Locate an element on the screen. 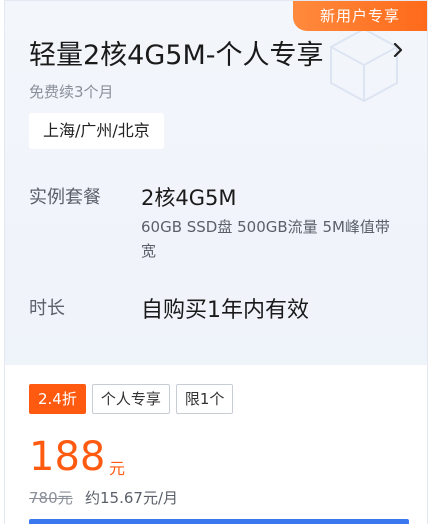 The width and height of the screenshot is (432, 524). spec-value: 2核4G5M is located at coordinates (189, 198).